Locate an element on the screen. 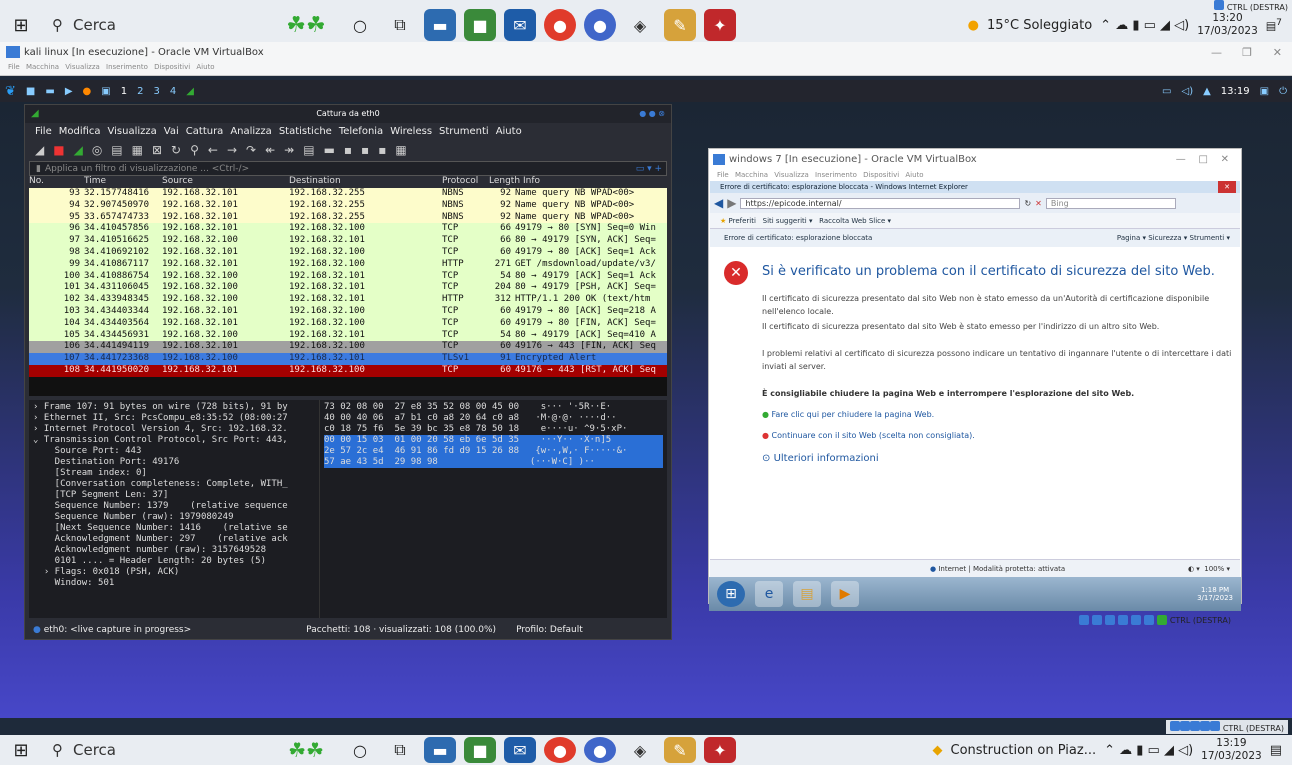 Image resolution: width=1292 pixels, height=765 pixels. mail-icon: ✉ is located at coordinates (520, 25).